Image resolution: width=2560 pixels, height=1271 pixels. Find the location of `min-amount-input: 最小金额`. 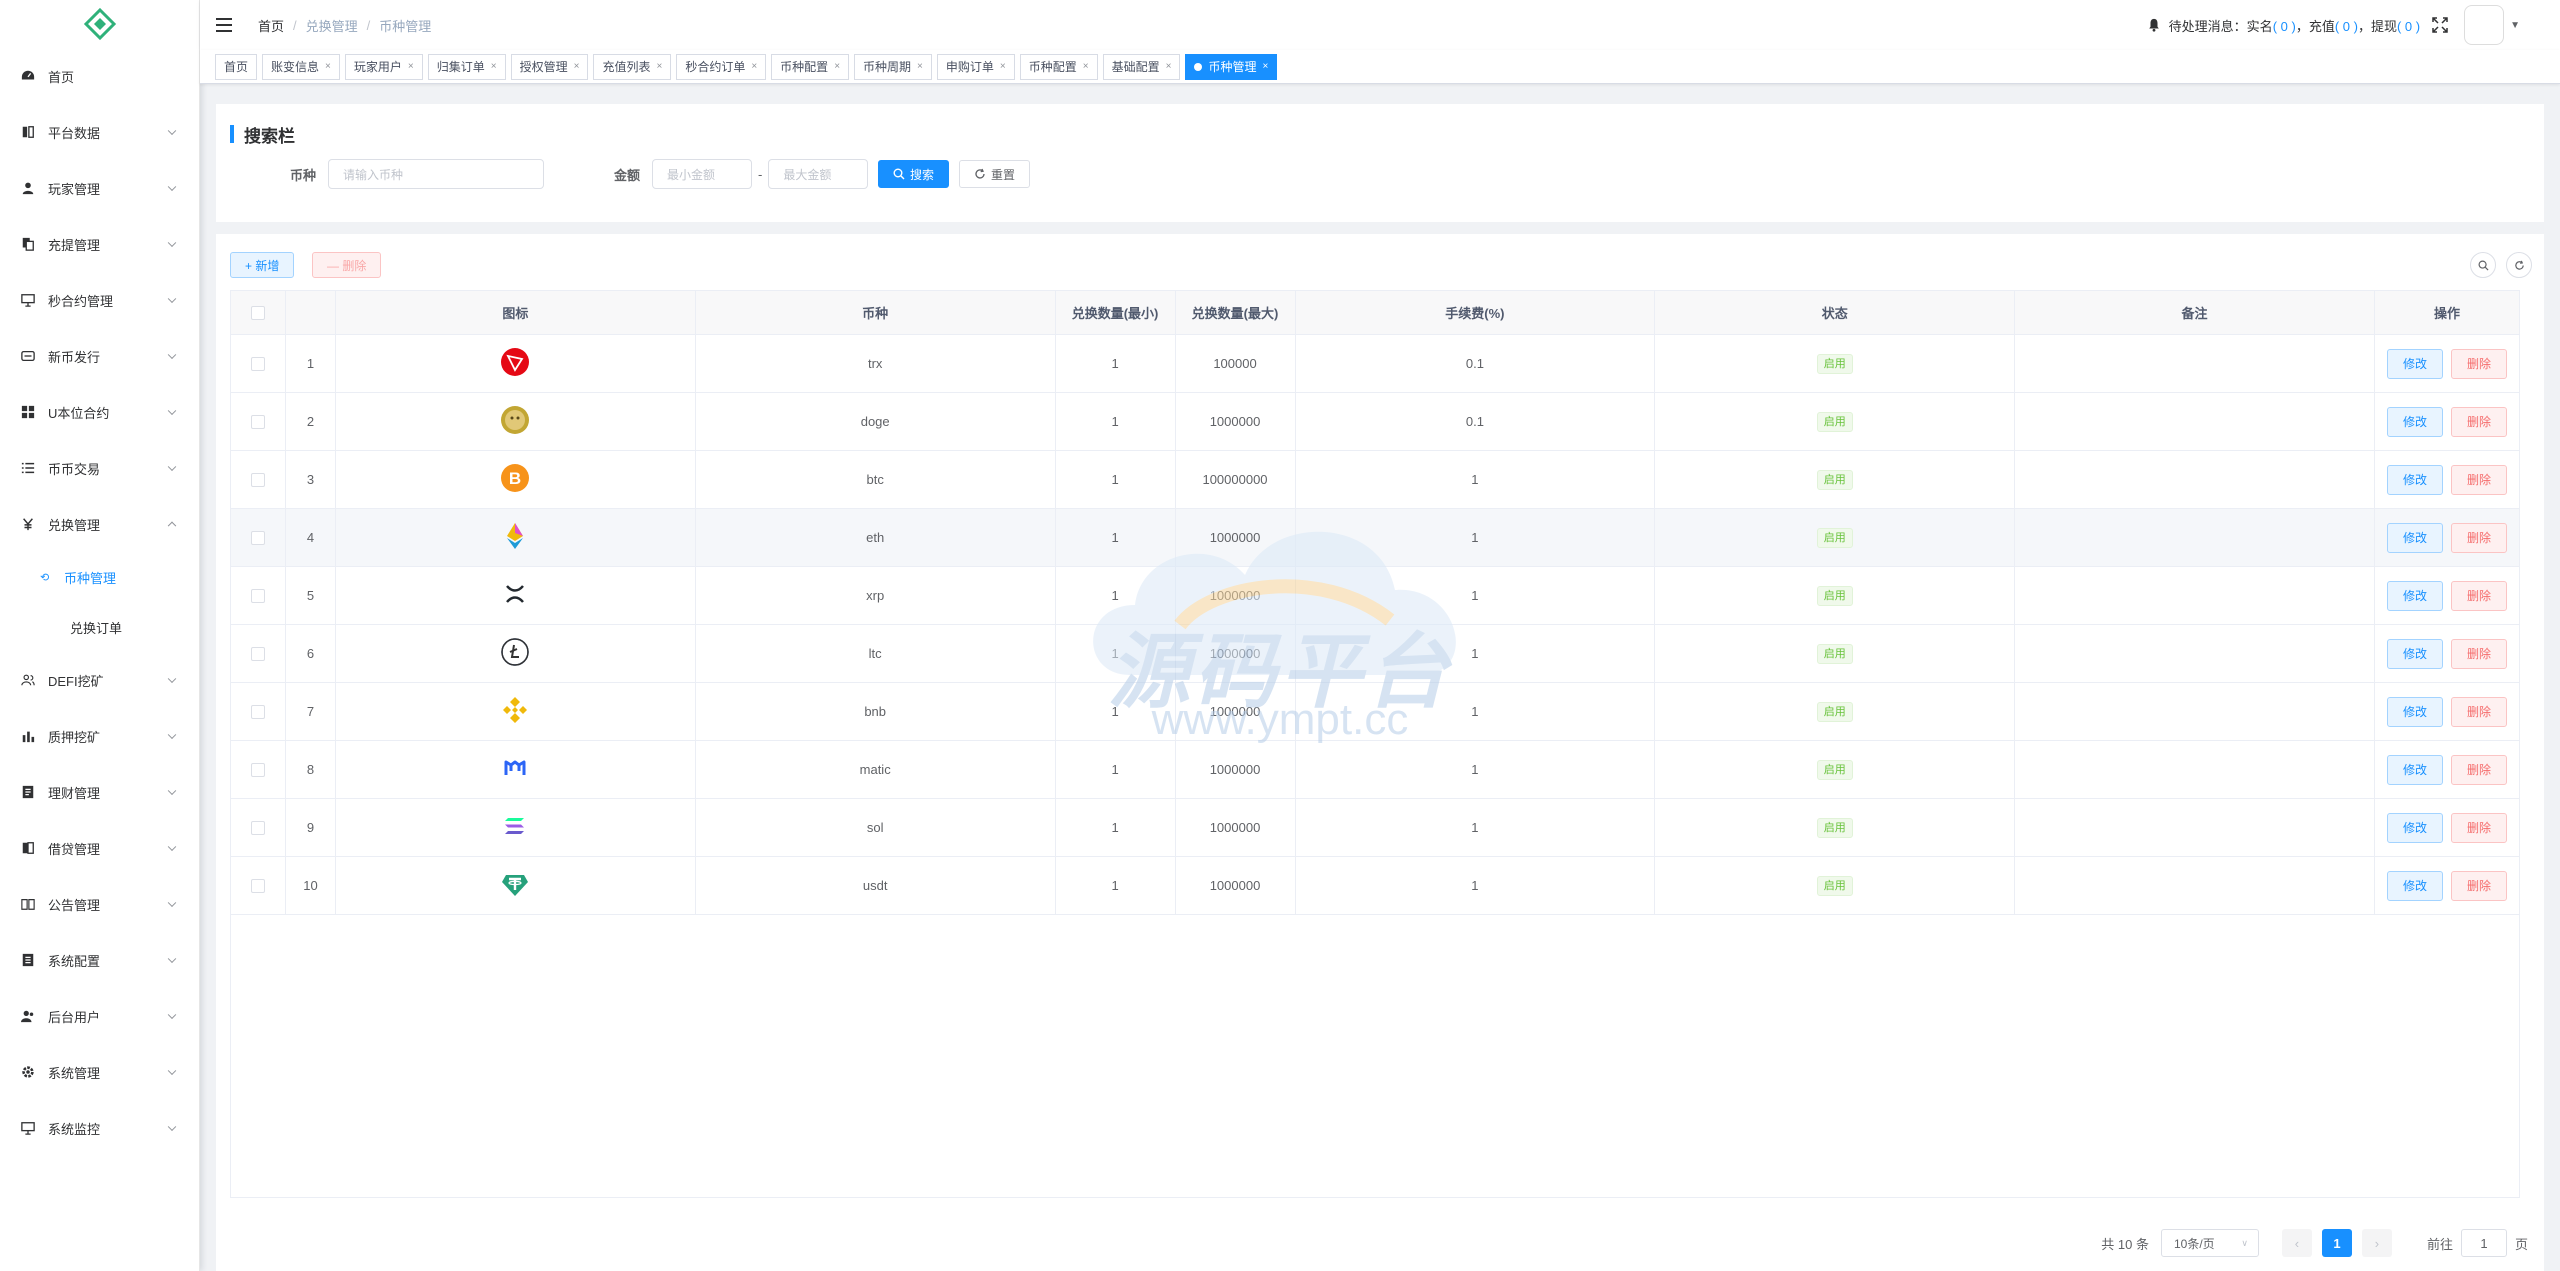

min-amount-input: 最小金额 is located at coordinates (702, 174).